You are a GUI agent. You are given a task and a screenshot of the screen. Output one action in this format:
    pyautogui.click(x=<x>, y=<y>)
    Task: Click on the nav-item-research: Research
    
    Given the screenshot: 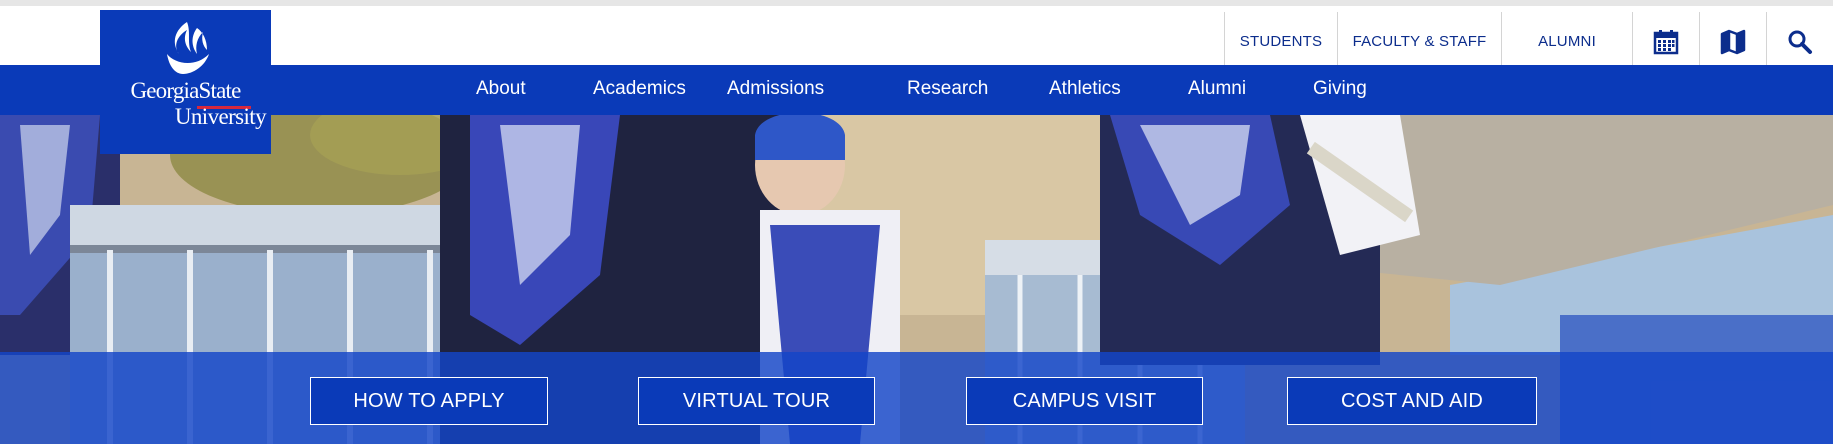 What is the action you would take?
    pyautogui.click(x=947, y=89)
    